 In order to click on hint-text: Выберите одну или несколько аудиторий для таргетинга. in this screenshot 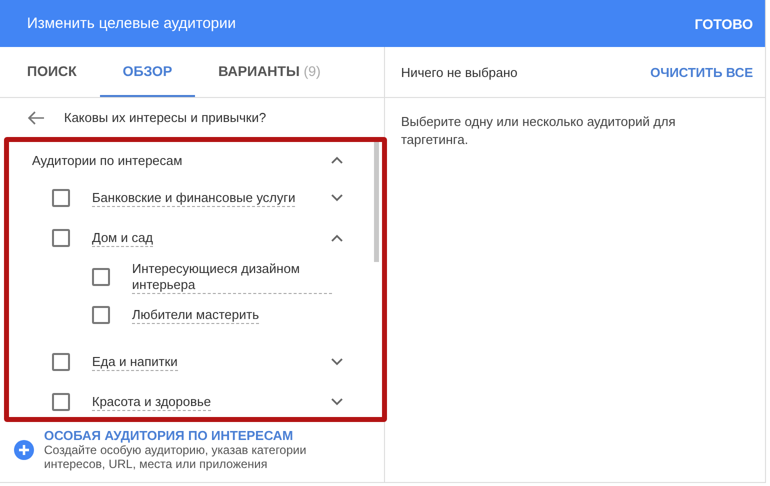, I will do `click(538, 131)`.